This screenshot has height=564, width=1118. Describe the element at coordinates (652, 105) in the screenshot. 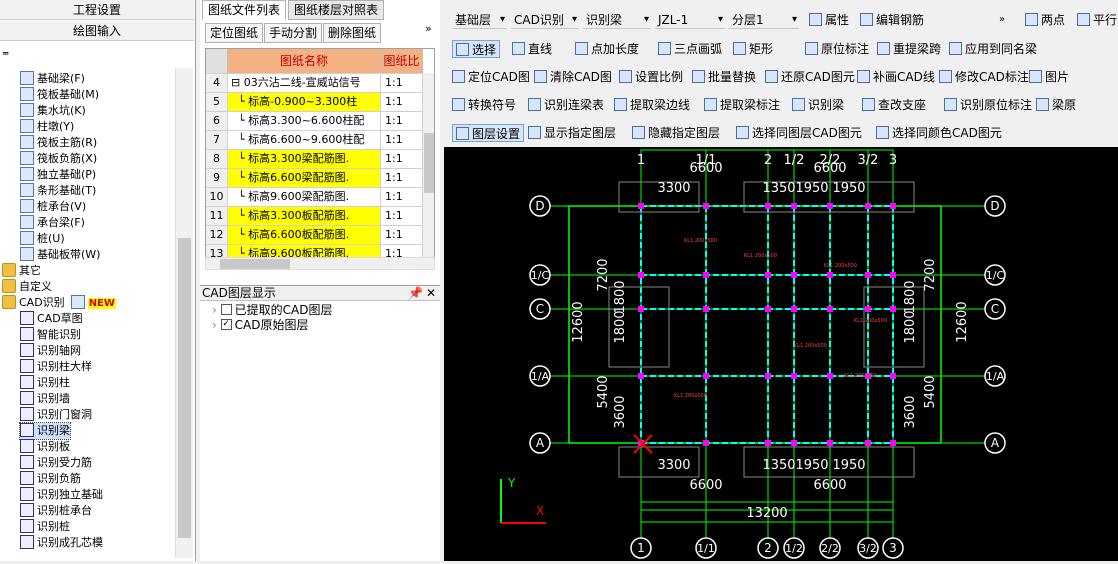

I see `toolbar-button: 提取梁边线` at that location.